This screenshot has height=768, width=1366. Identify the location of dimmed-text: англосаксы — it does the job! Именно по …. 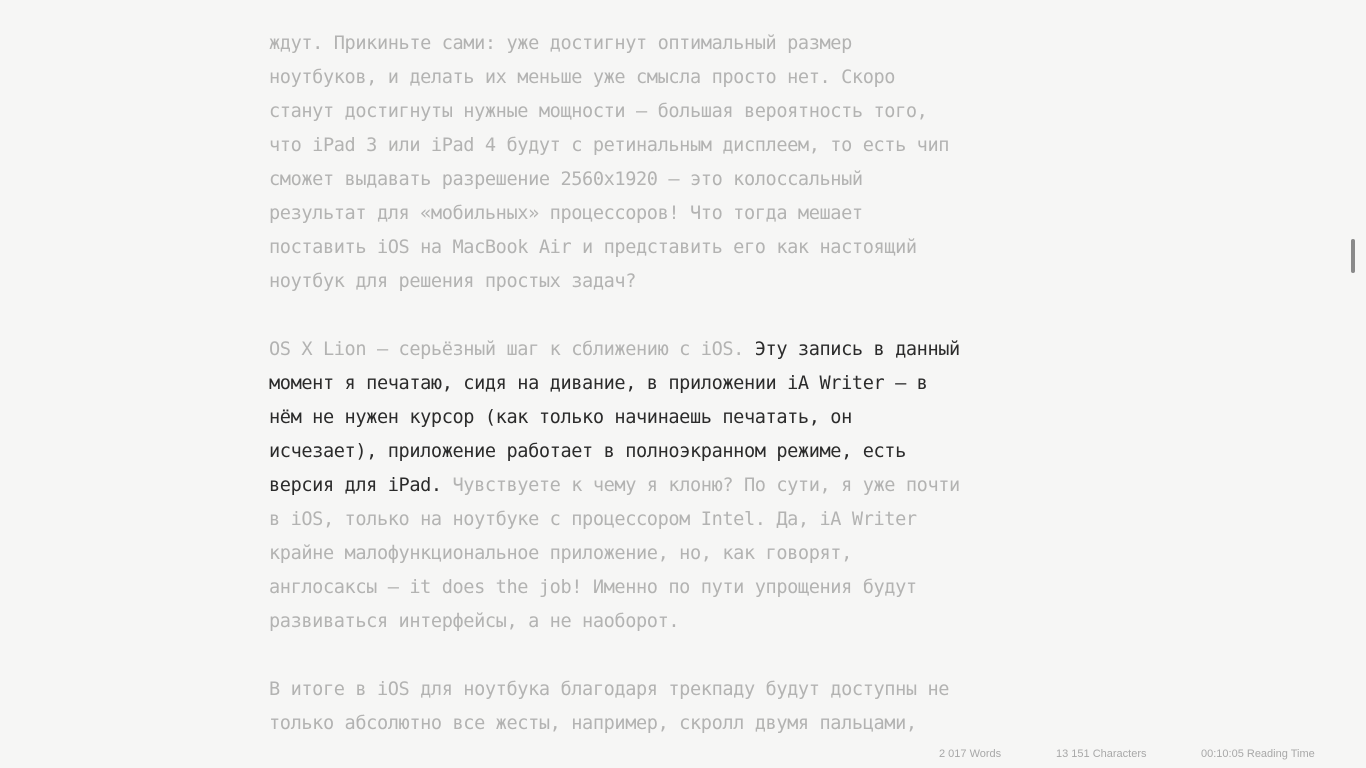
(593, 587).